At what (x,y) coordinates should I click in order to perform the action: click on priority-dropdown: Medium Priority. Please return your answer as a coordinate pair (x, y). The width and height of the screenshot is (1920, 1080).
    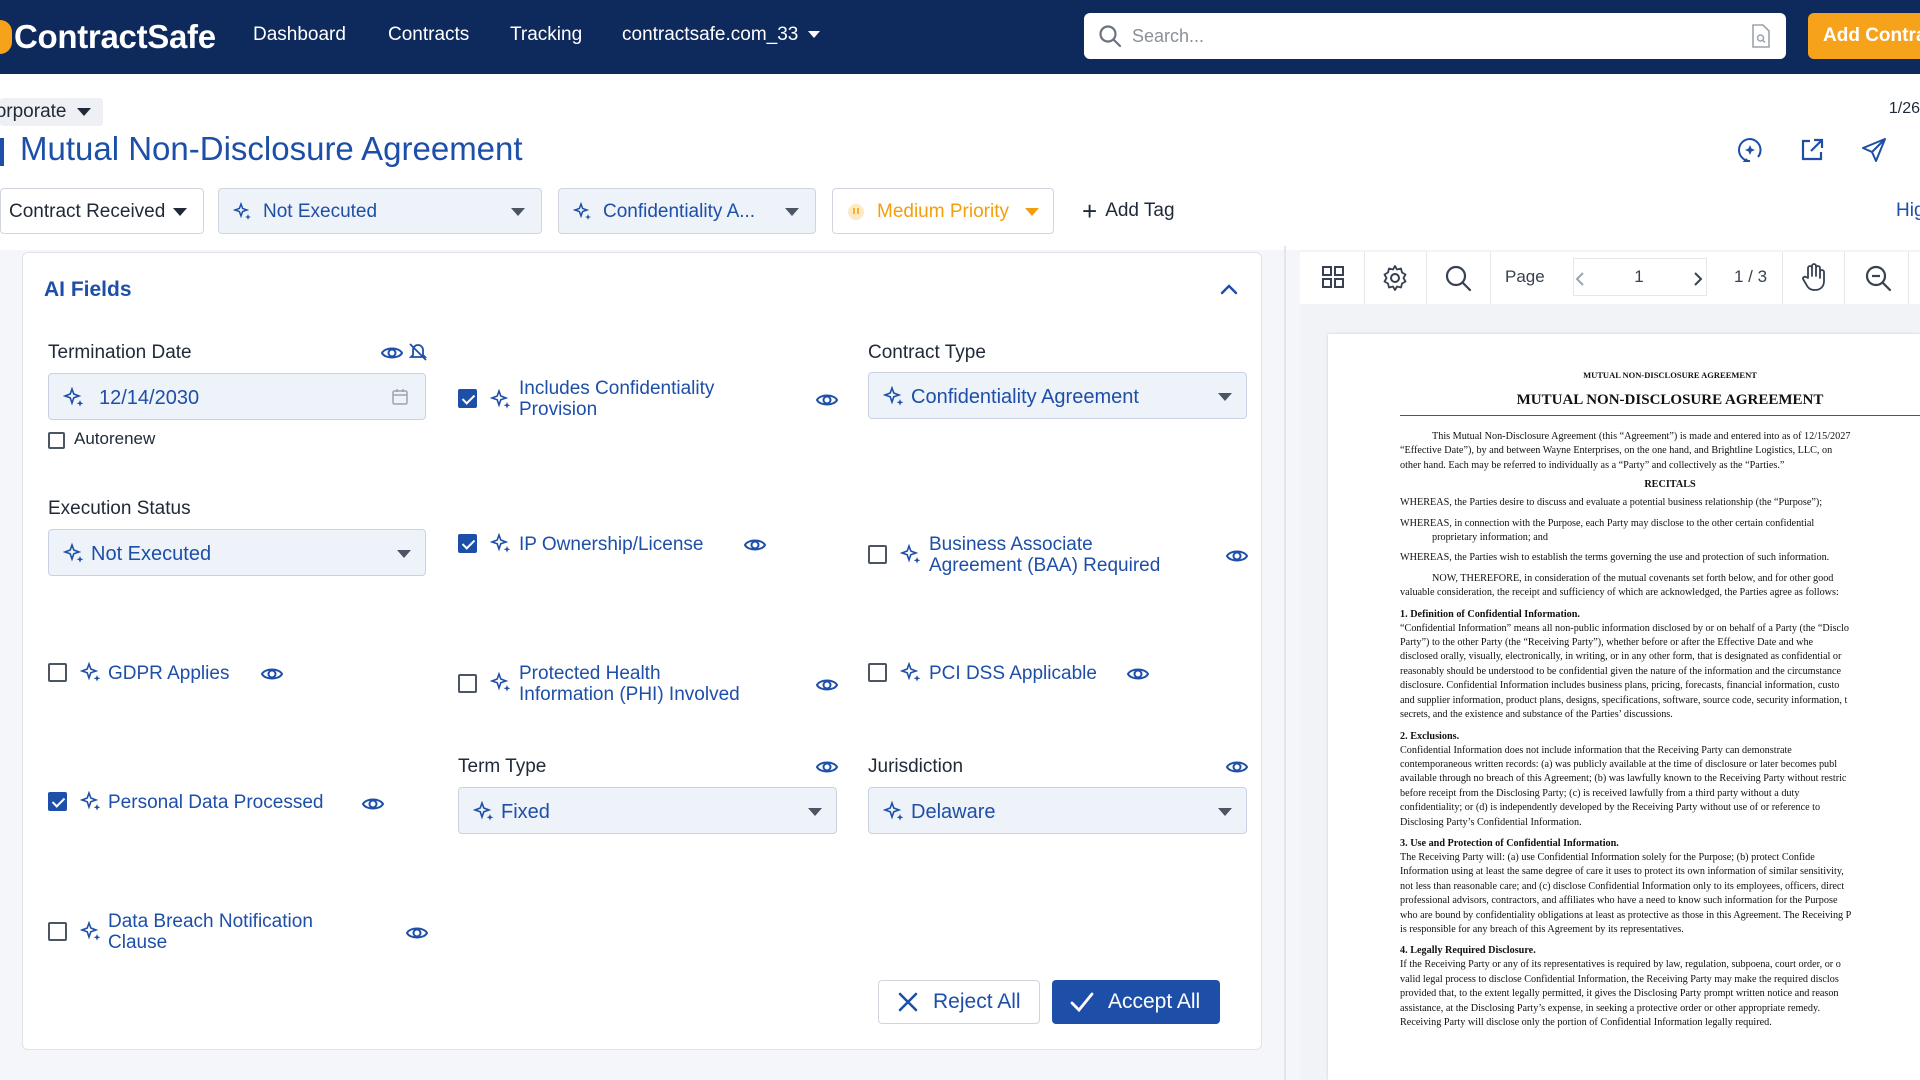
    Looking at the image, I should click on (943, 211).